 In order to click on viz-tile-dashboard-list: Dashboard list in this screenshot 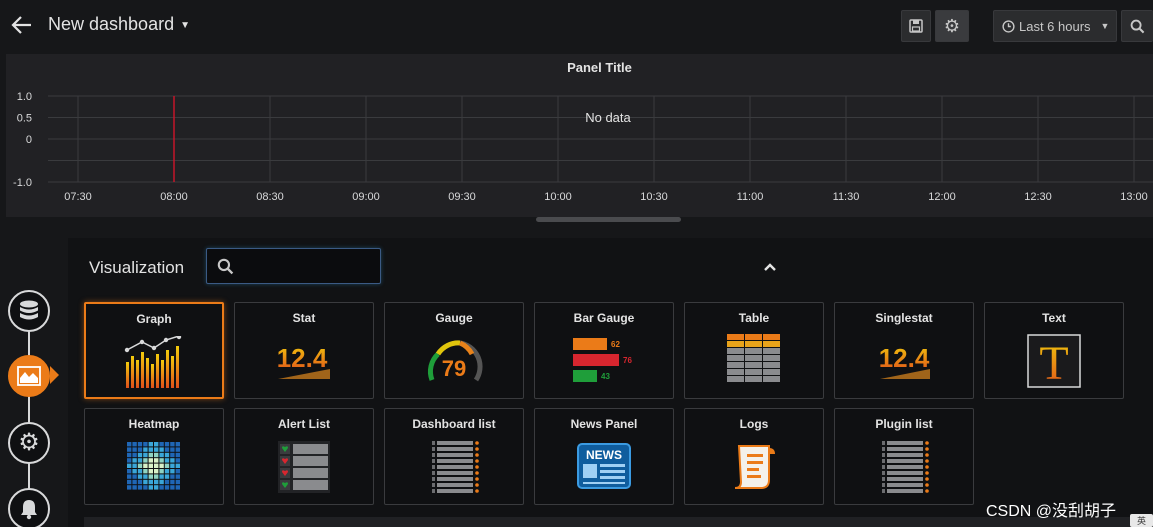, I will do `click(454, 456)`.